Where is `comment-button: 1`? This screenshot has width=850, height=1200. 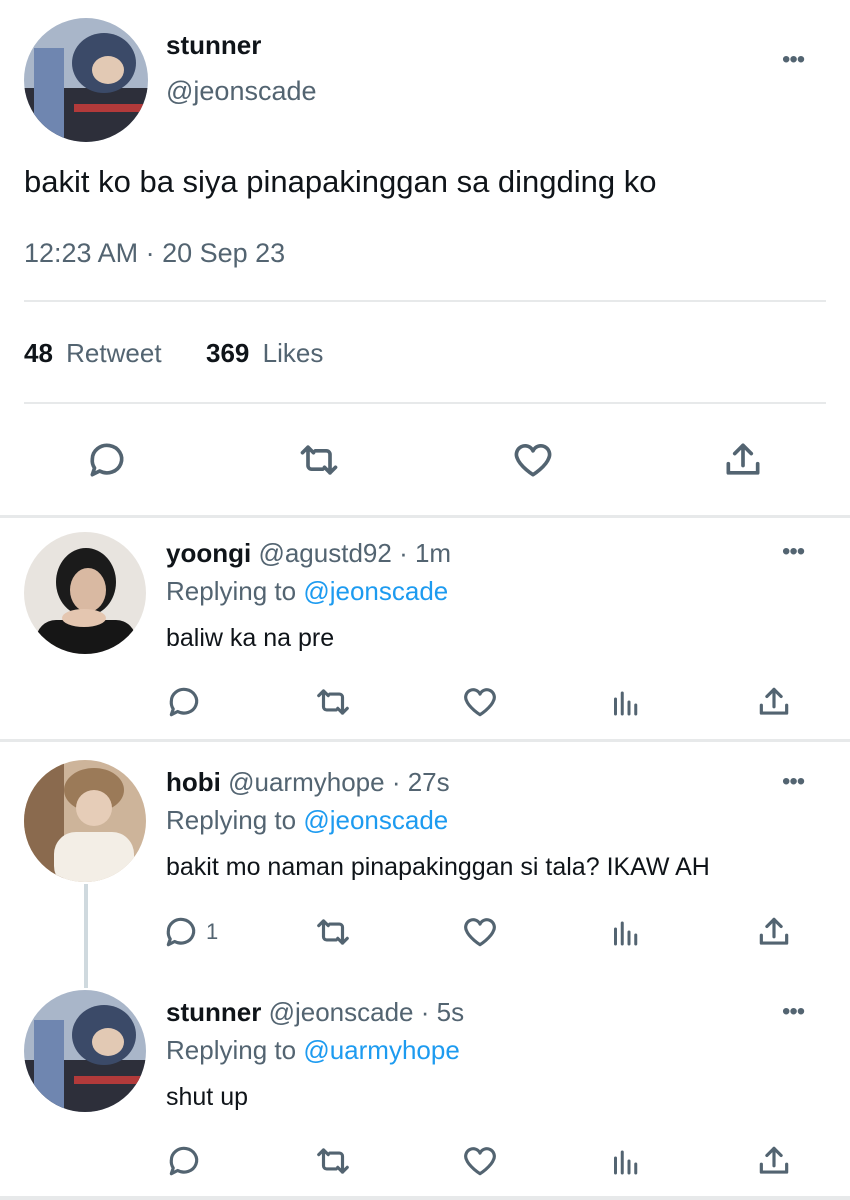
comment-button: 1 is located at coordinates (190, 932).